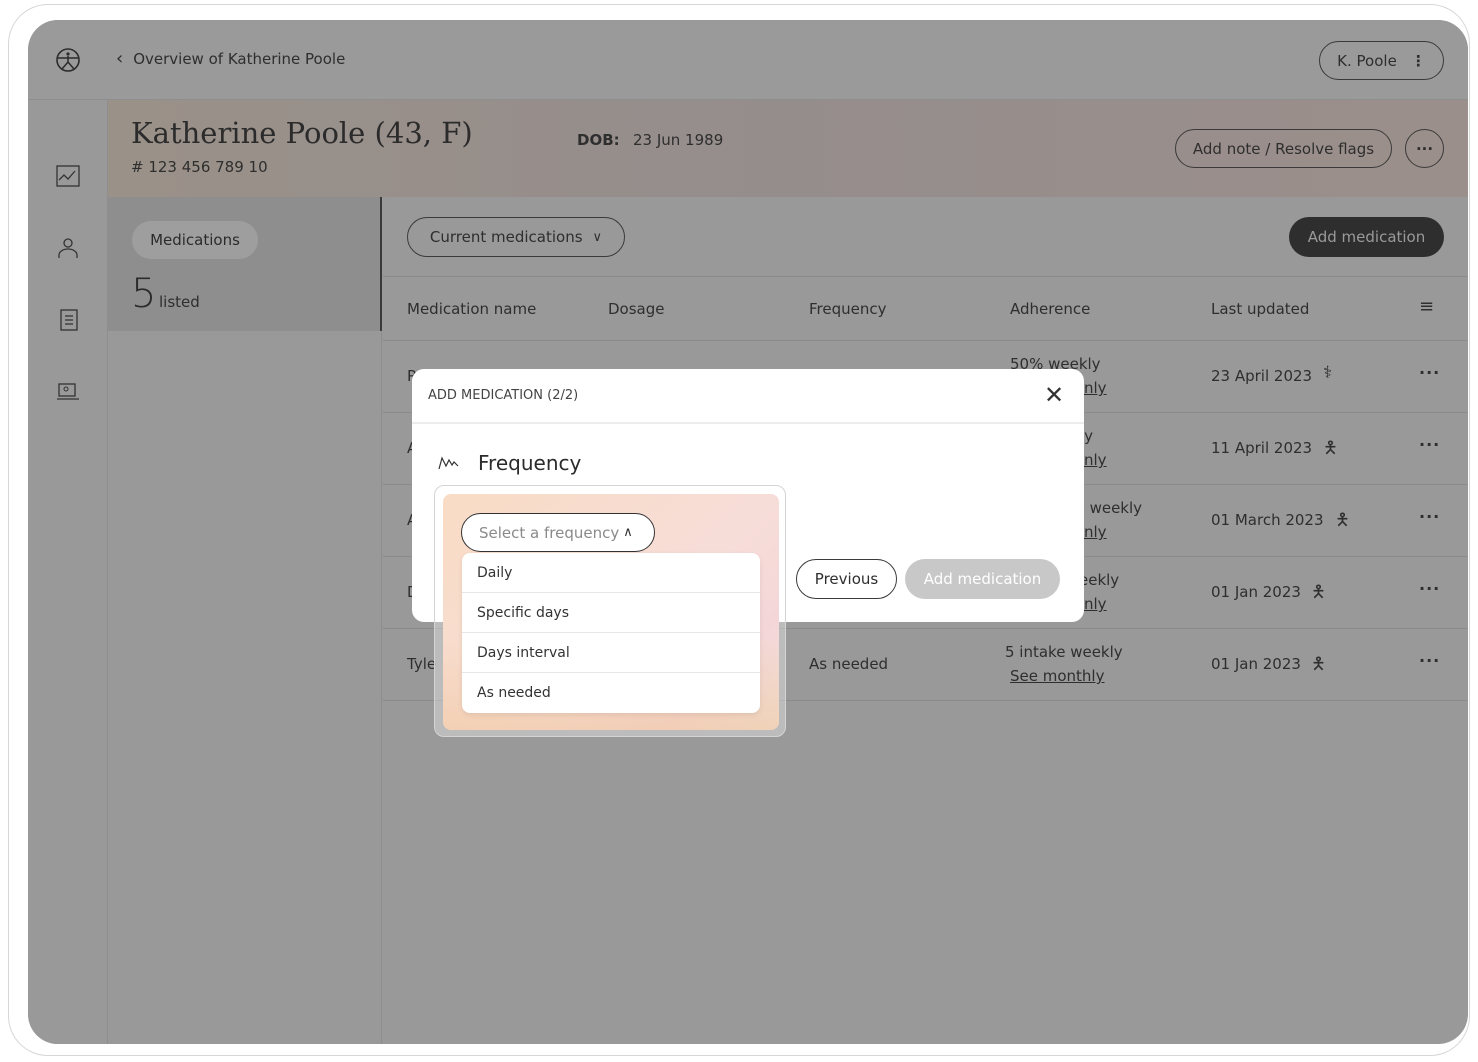 Image resolution: width=1478 pixels, height=1062 pixels. I want to click on last-updated: 01 March 2023, so click(1267, 520).